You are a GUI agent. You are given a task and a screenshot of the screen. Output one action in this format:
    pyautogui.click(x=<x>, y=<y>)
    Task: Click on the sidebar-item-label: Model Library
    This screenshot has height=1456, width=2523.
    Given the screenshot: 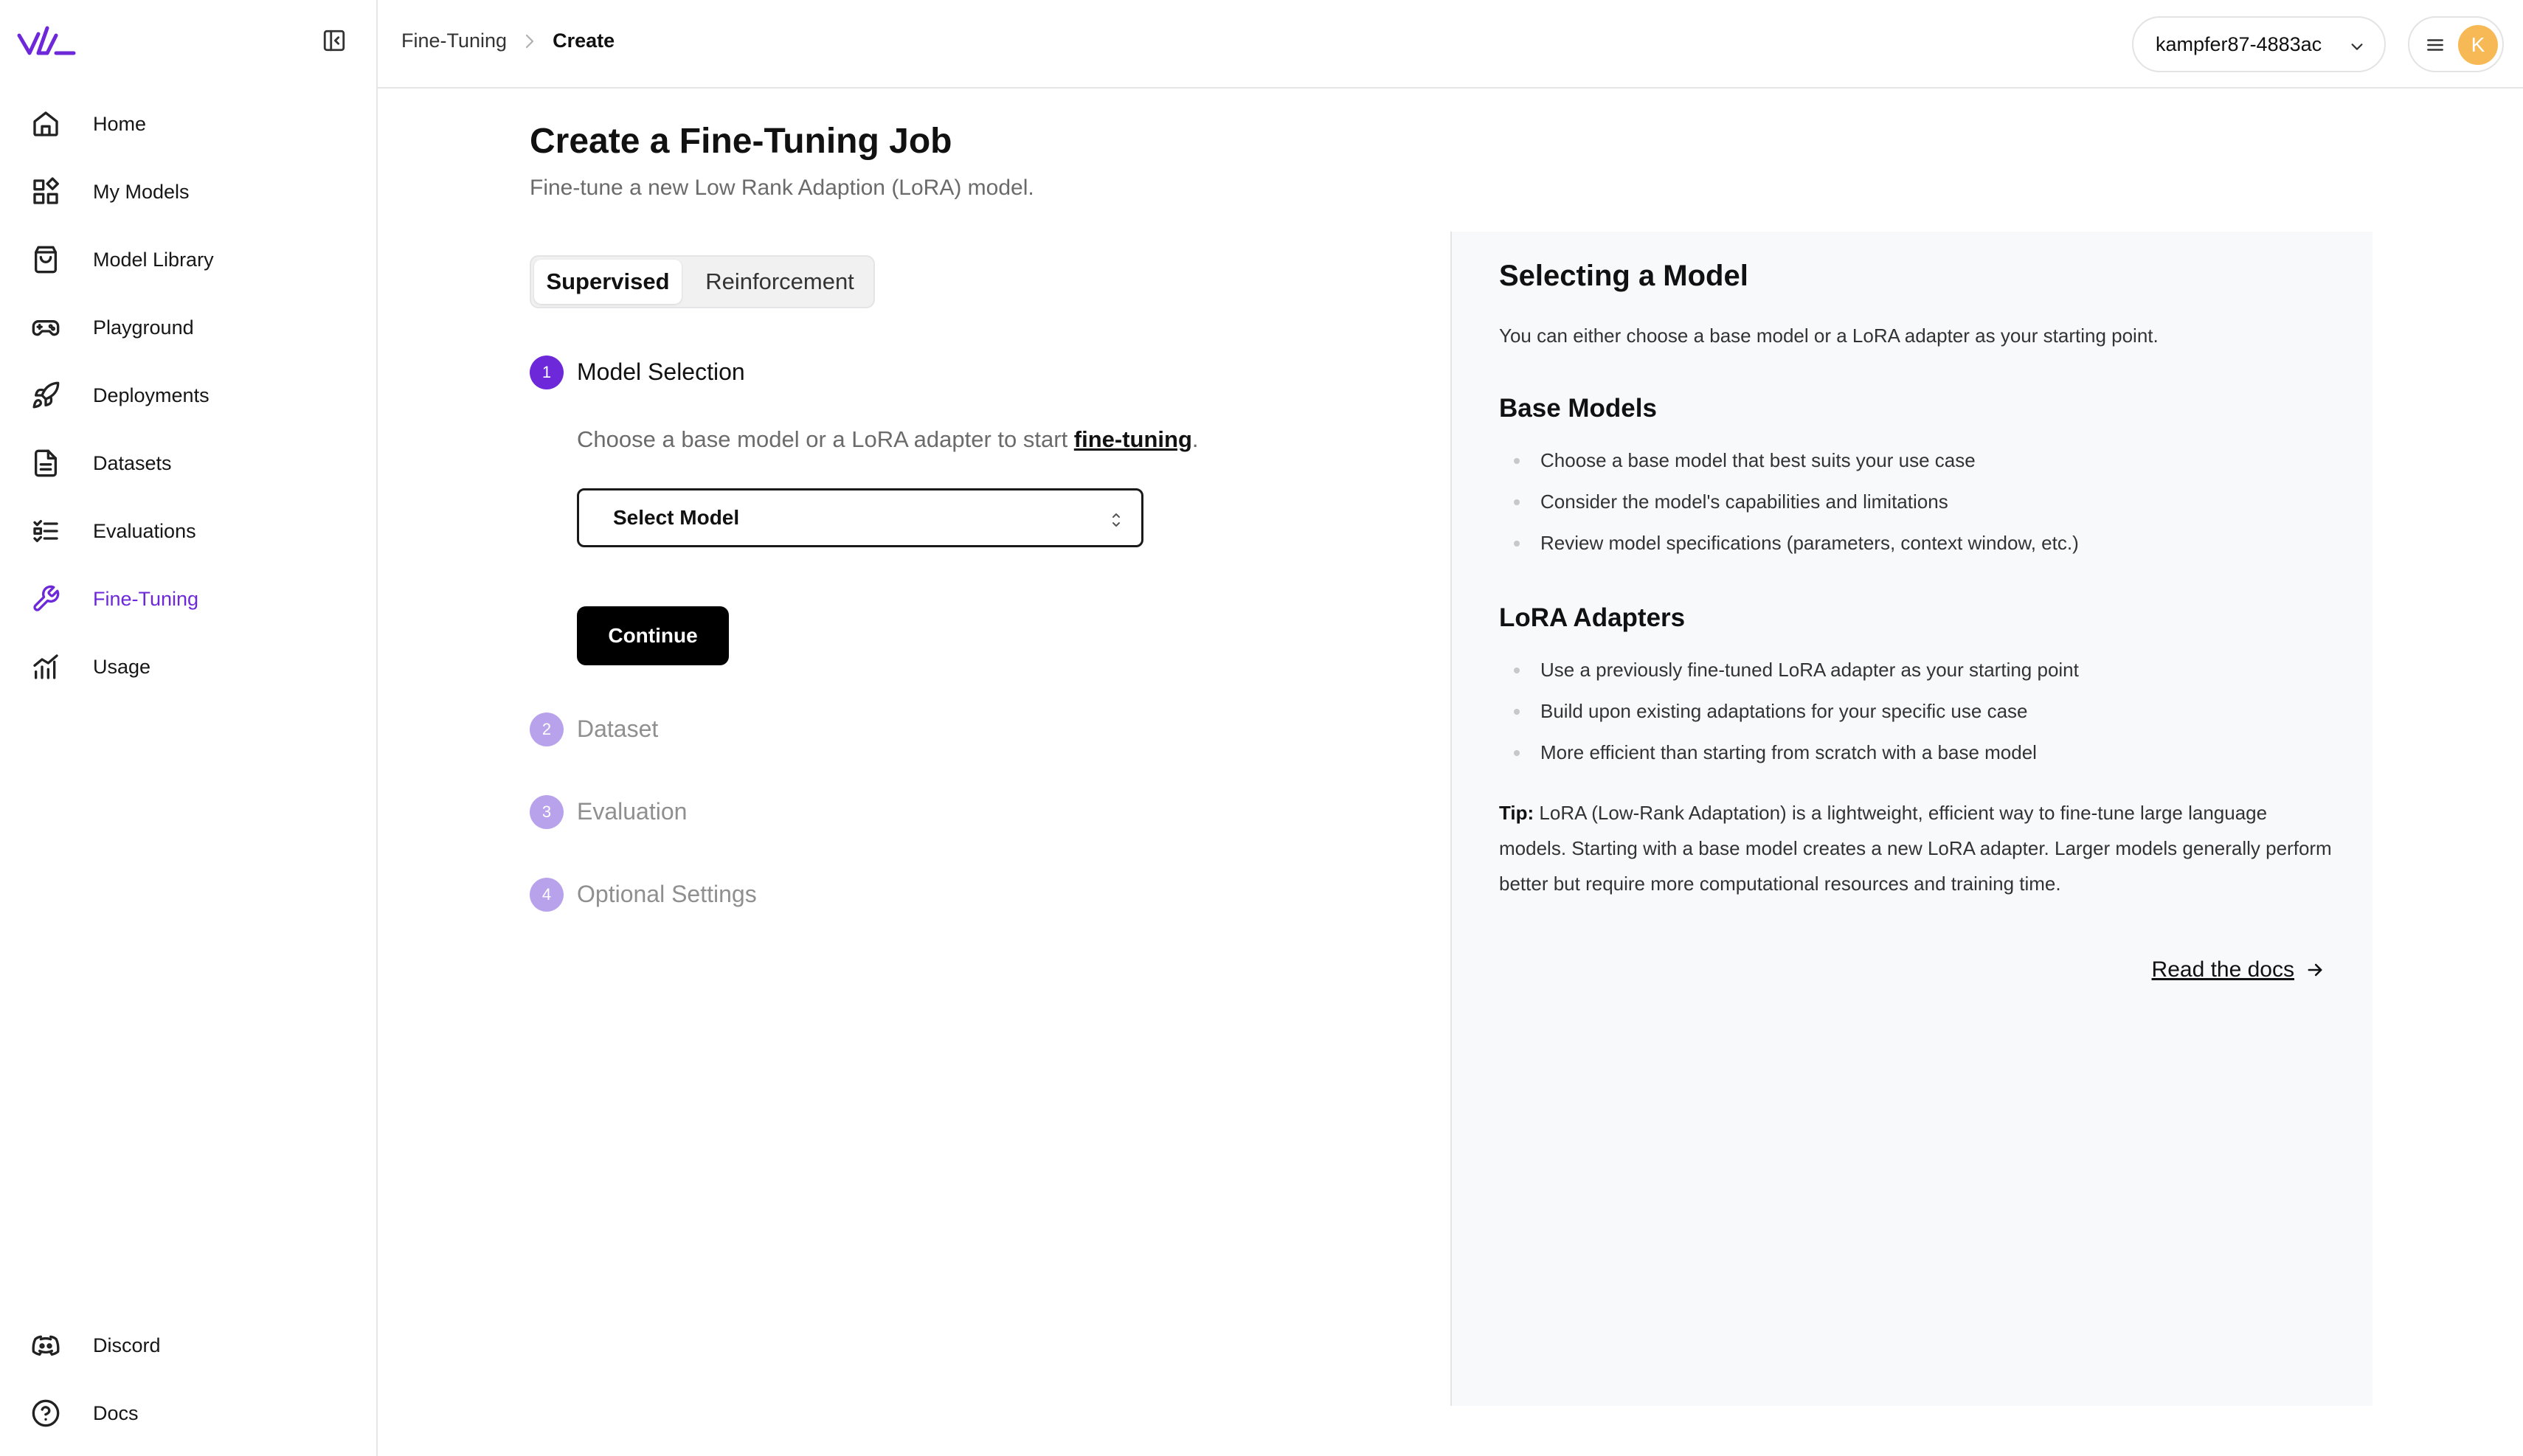 What is the action you would take?
    pyautogui.click(x=153, y=259)
    